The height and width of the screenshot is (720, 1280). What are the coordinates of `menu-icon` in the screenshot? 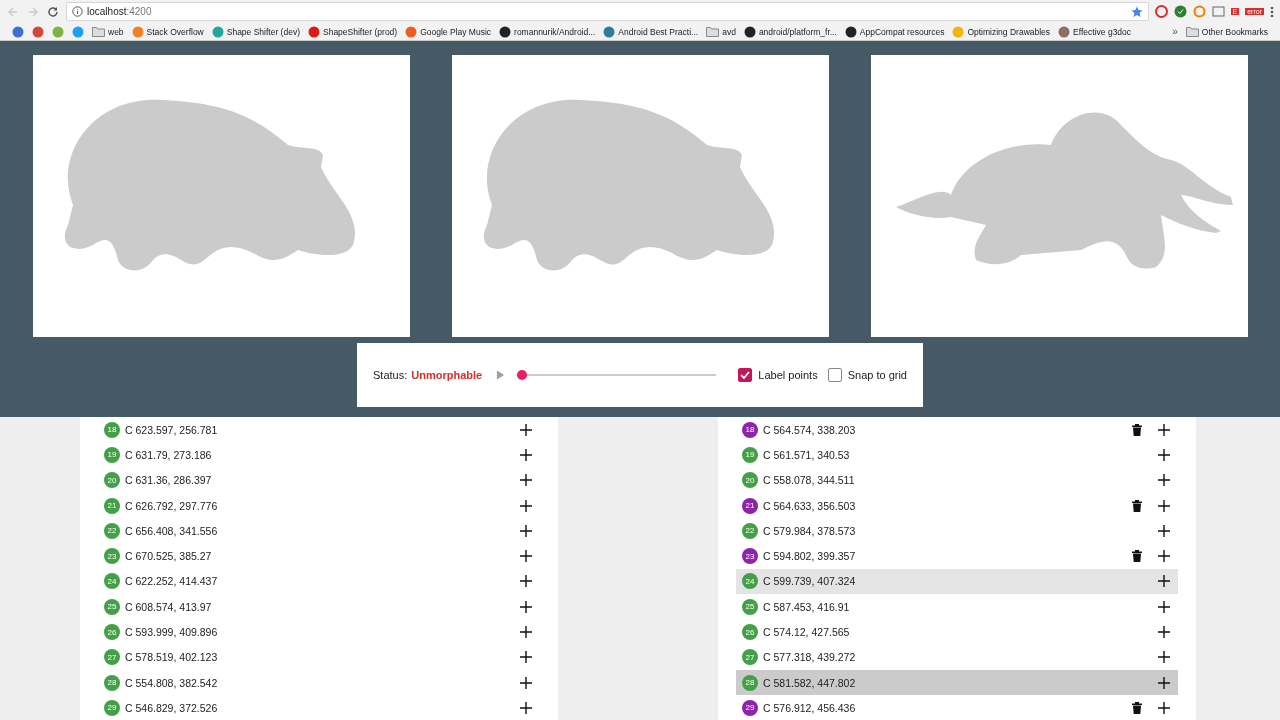 It's located at (1272, 11).